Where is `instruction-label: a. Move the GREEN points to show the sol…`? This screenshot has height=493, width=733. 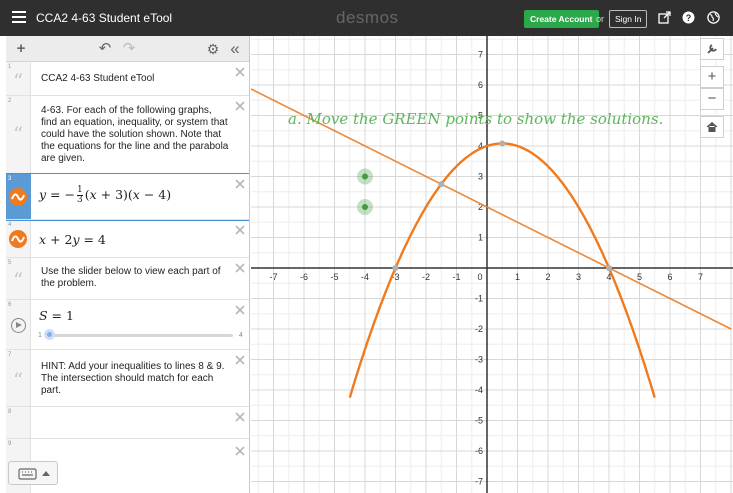 instruction-label: a. Move the GREEN points to show the sol… is located at coordinates (476, 119).